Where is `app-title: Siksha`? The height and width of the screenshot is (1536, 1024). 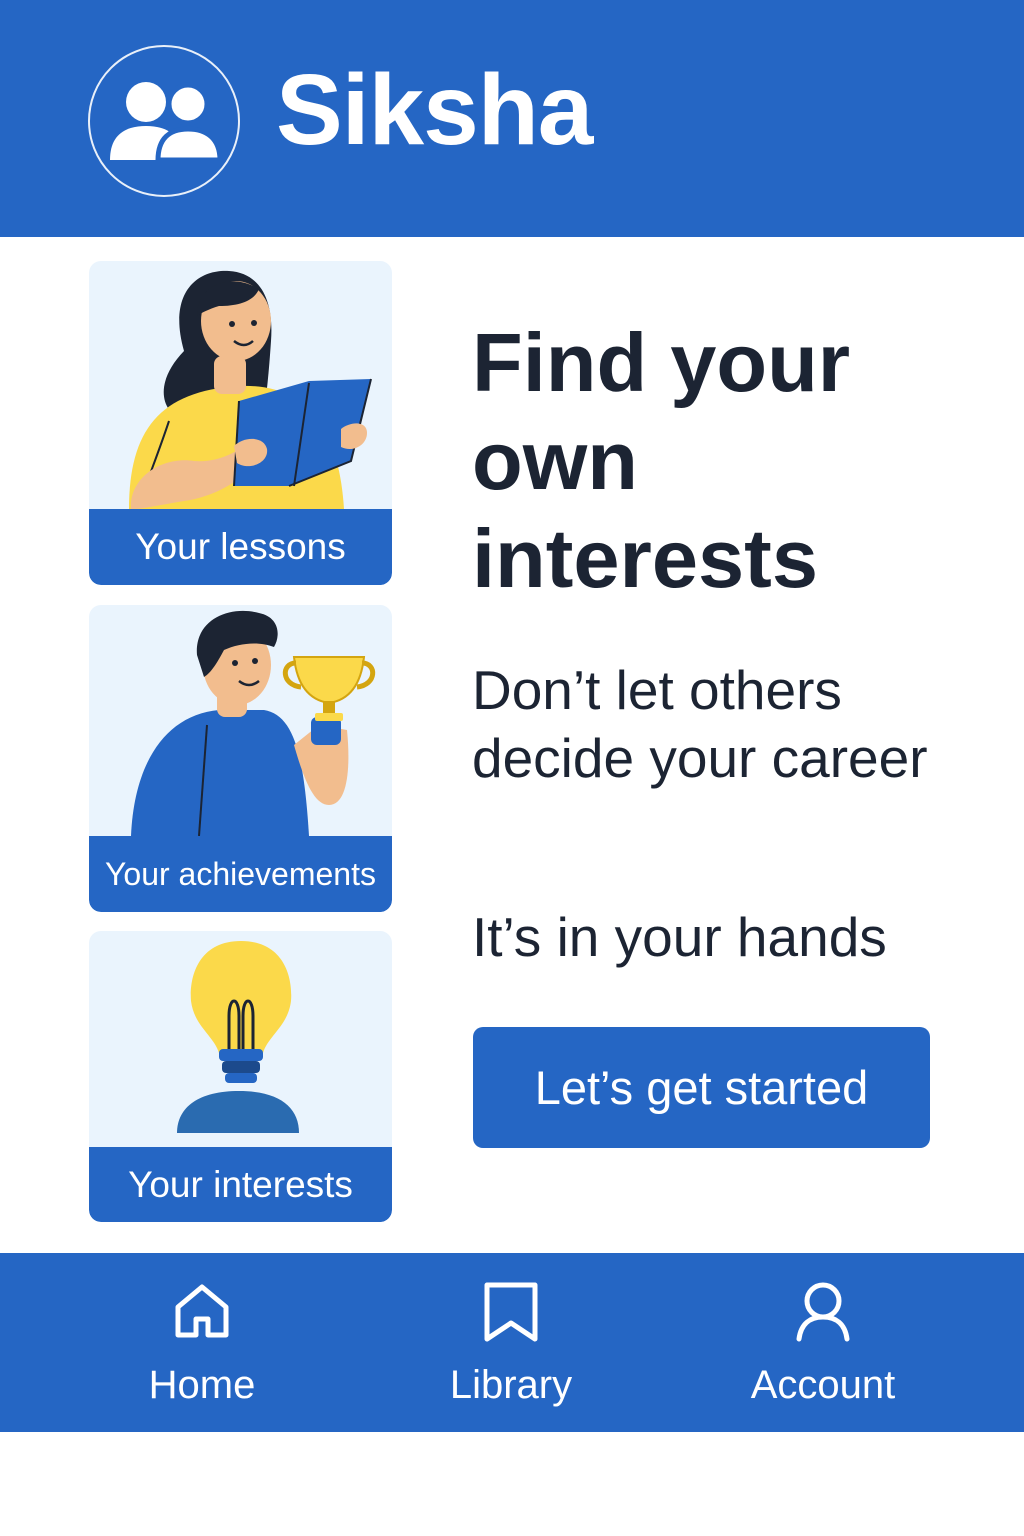 app-title: Siksha is located at coordinates (434, 110).